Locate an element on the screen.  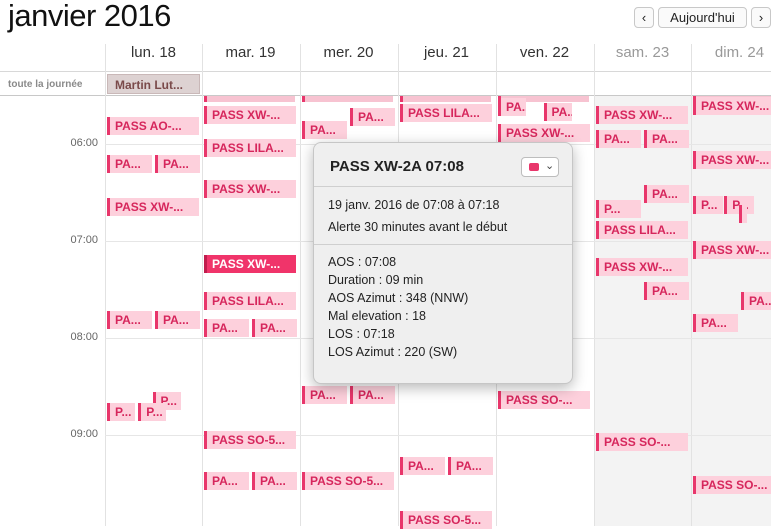
chevron-down-icon: ⌄ is located at coordinates (550, 166).